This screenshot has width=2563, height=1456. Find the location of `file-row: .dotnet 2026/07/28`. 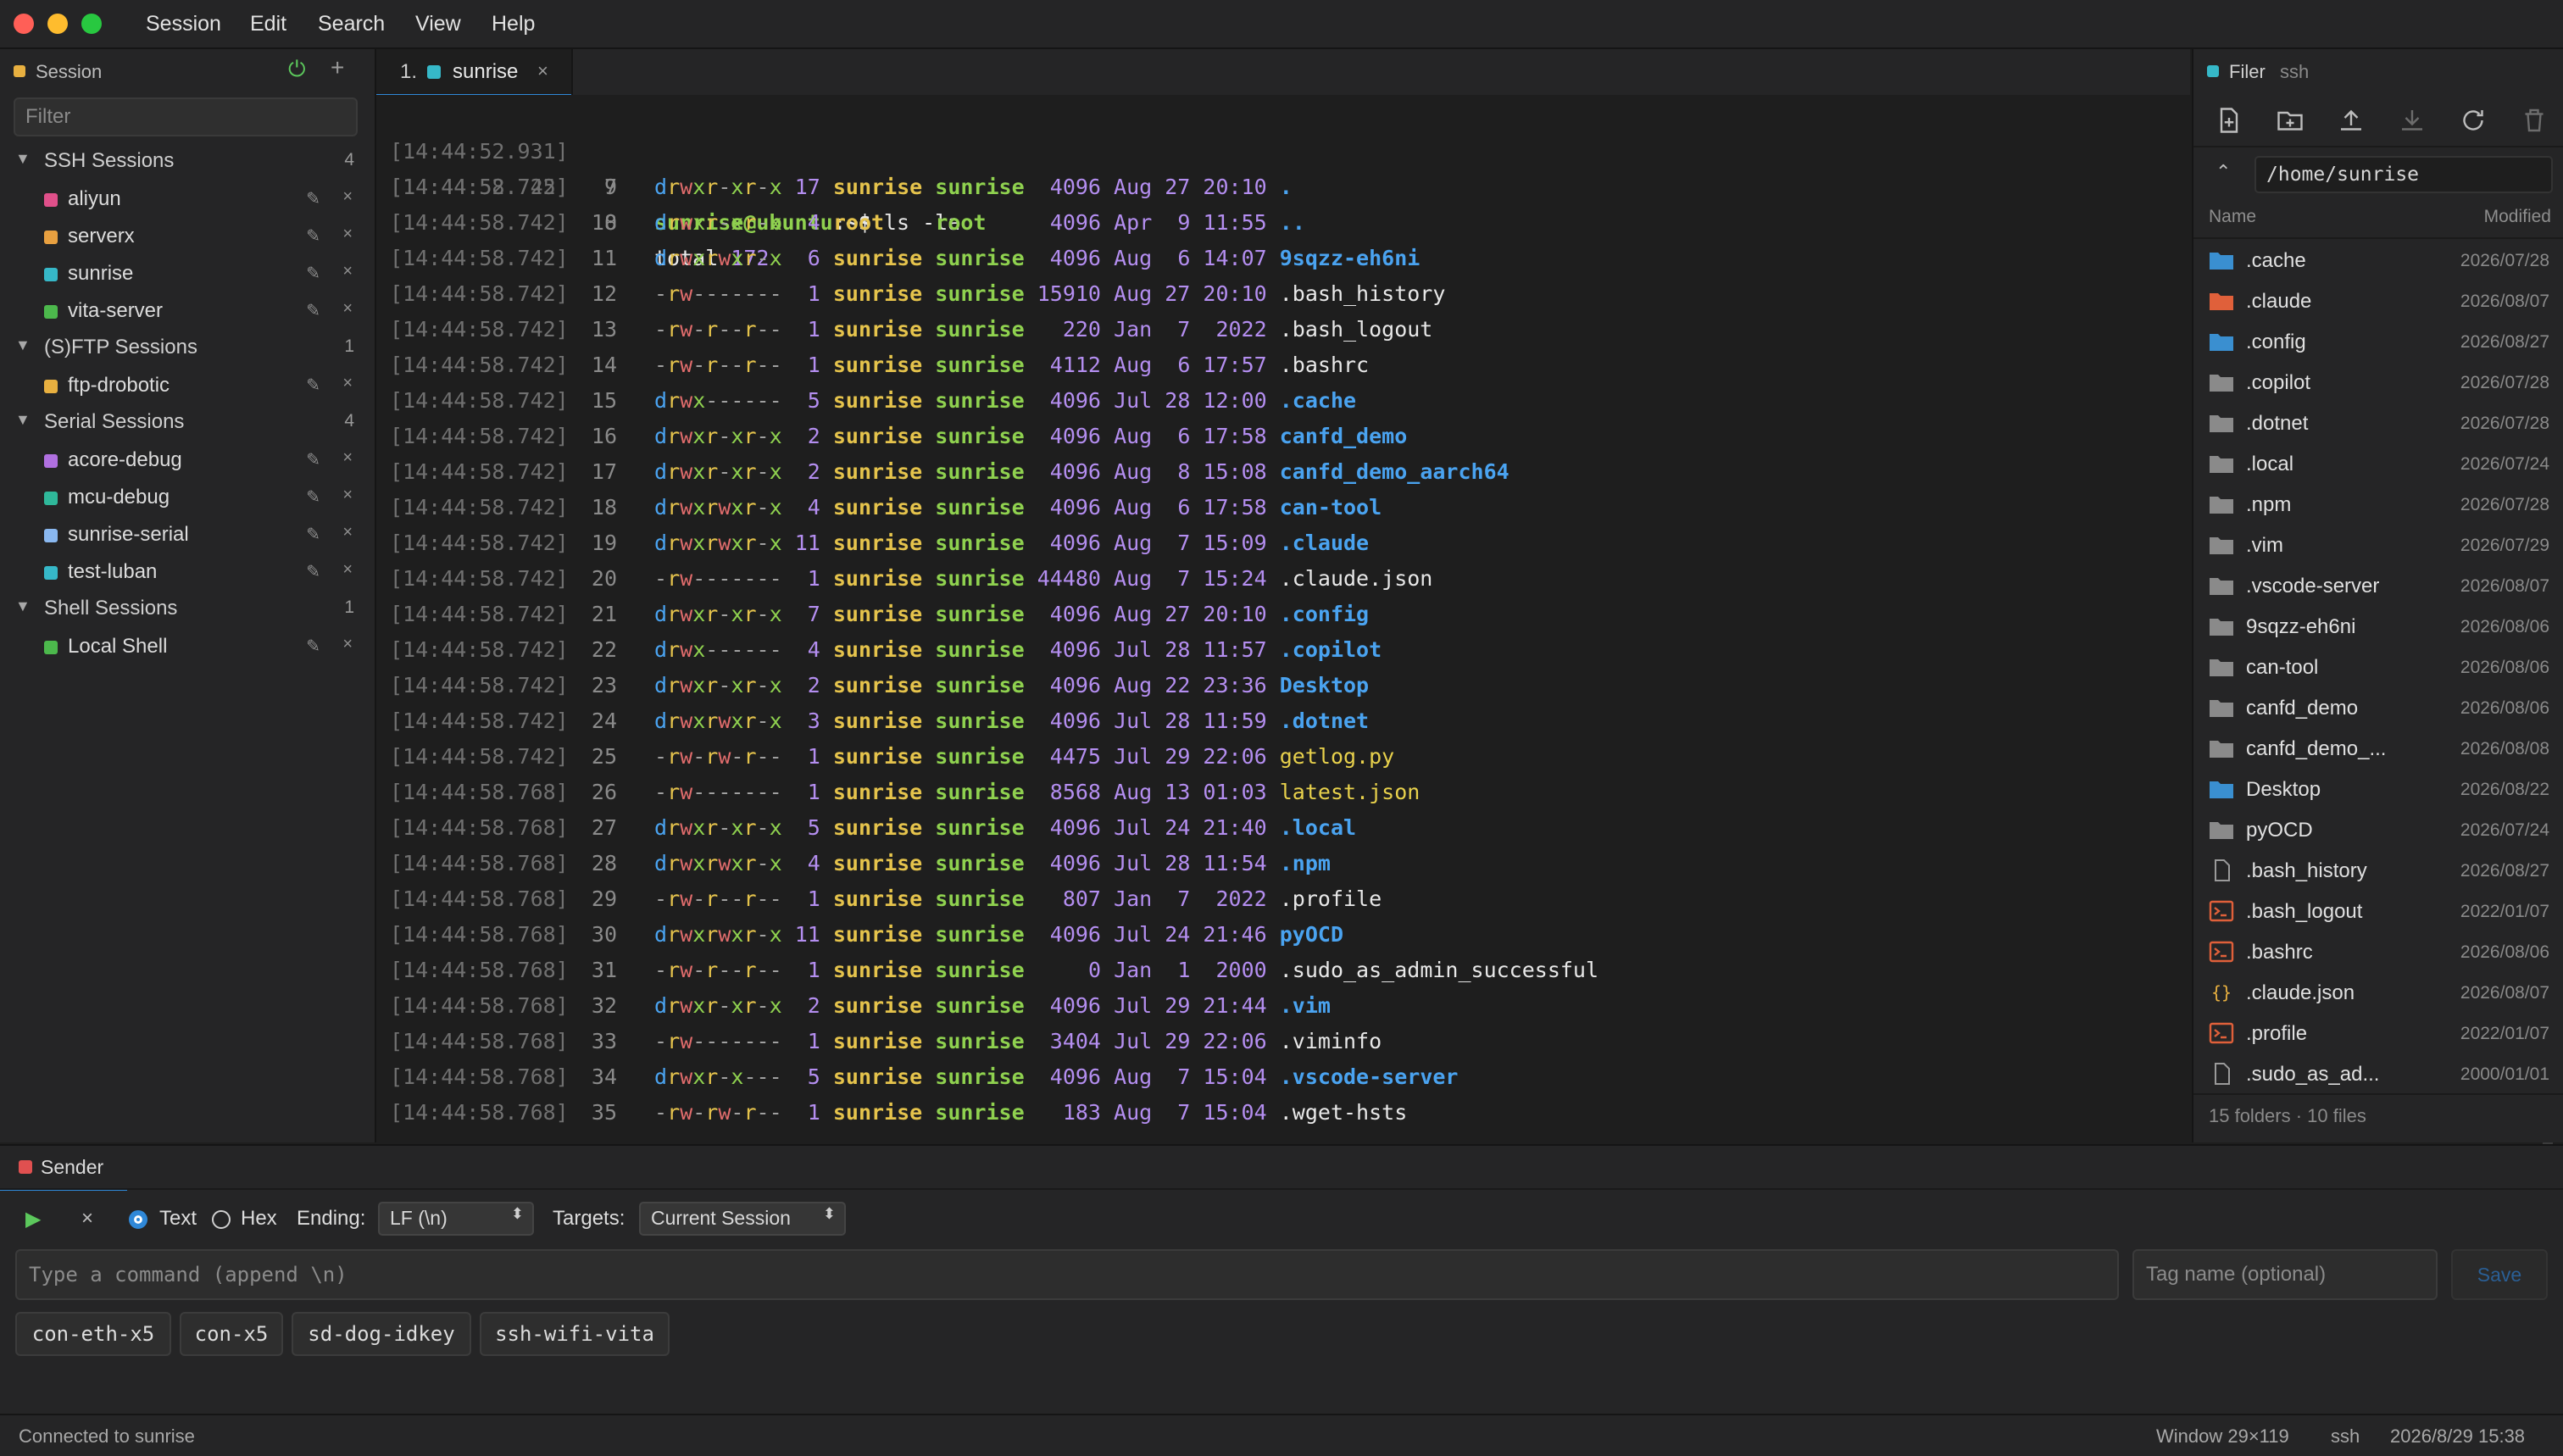

file-row: .dotnet 2026/07/28 is located at coordinates (2378, 423).